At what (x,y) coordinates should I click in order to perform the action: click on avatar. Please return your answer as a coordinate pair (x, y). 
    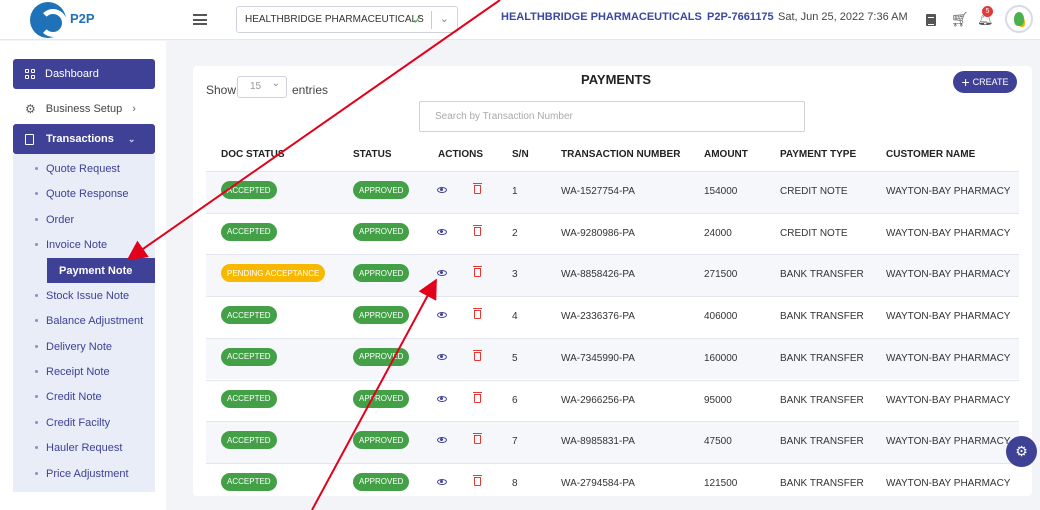
    Looking at the image, I should click on (1019, 19).